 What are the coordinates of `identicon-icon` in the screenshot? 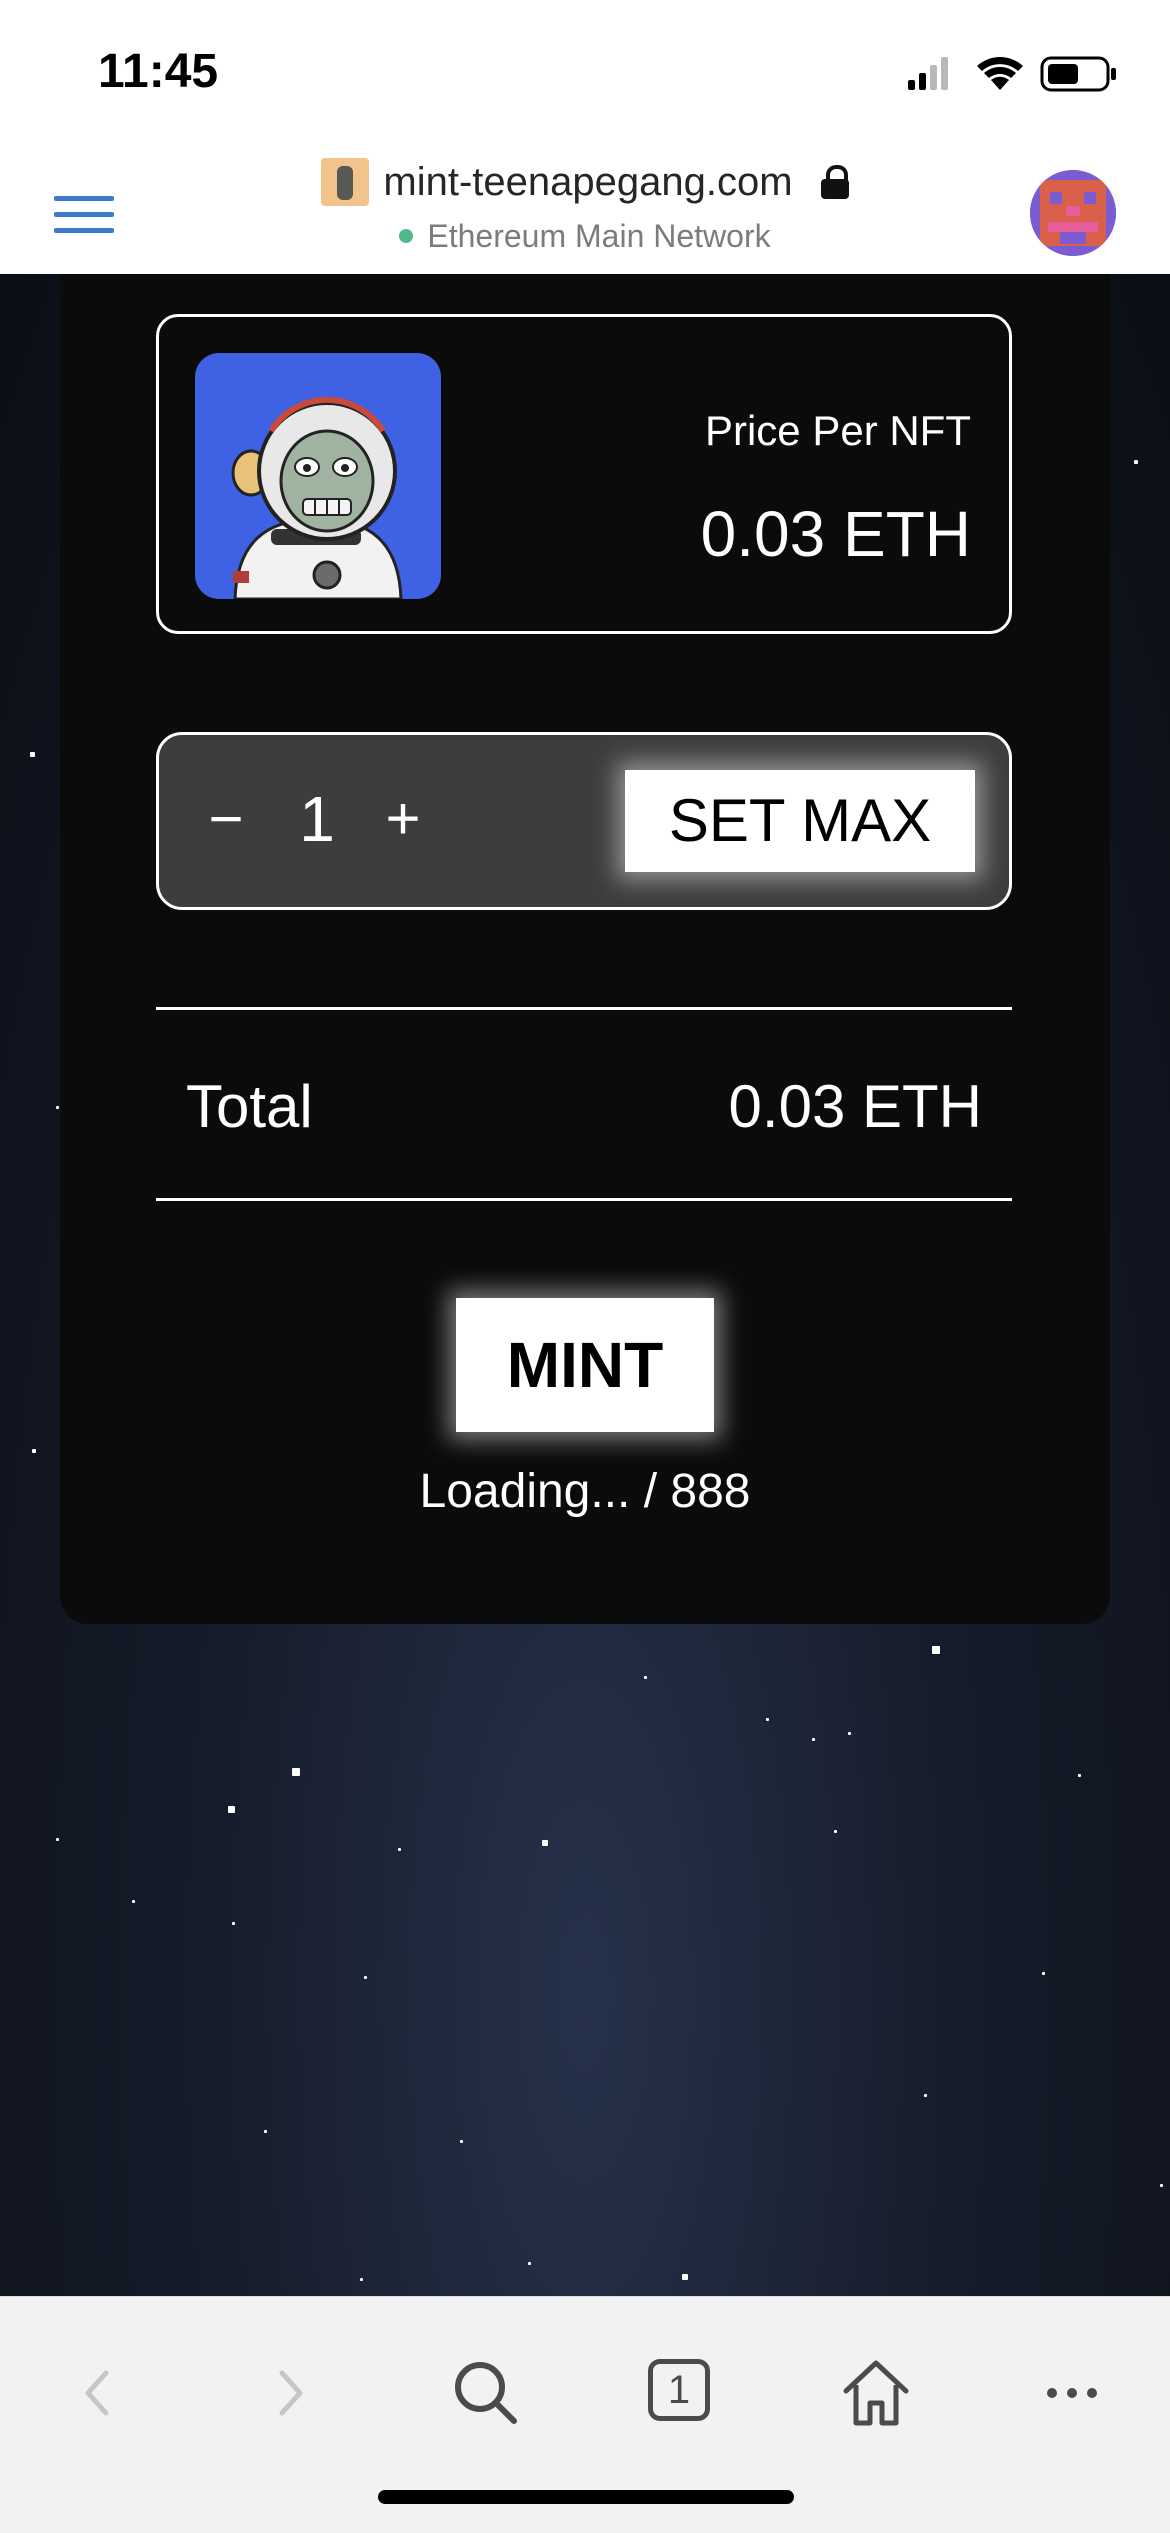 It's located at (1073, 213).